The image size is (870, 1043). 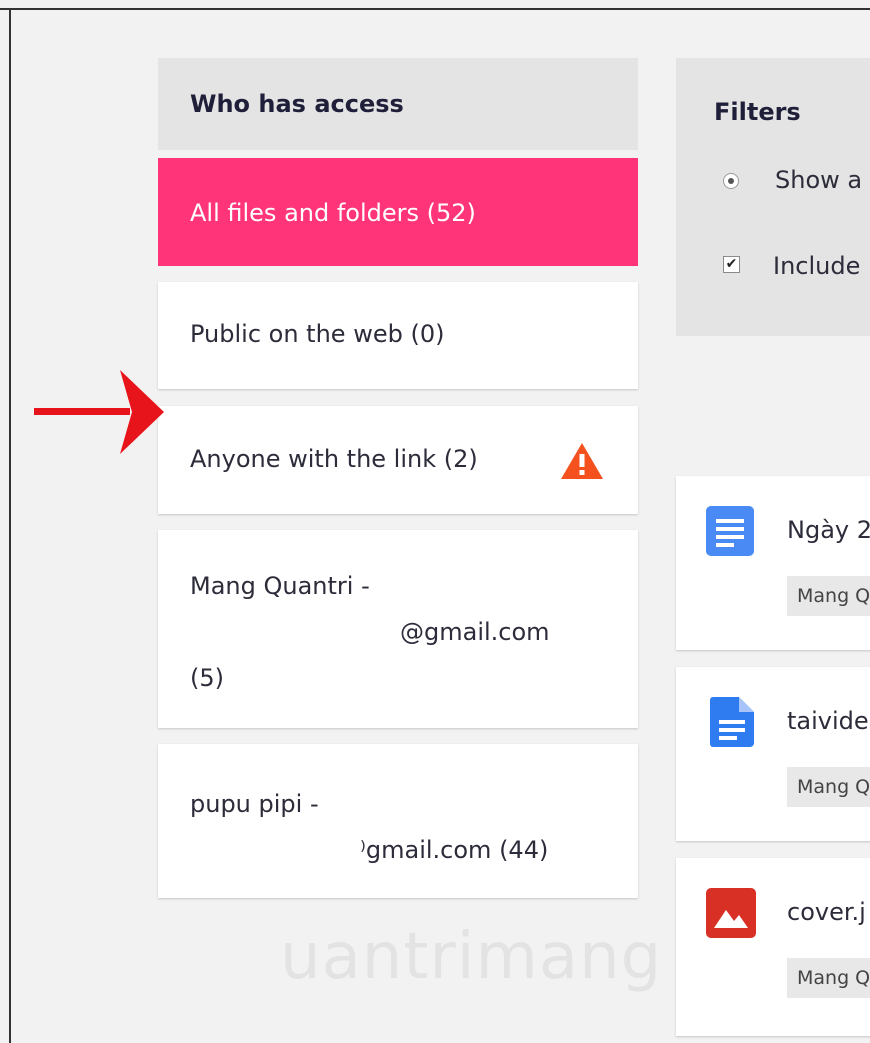 What do you see at coordinates (731, 181) in the screenshot?
I see `show-all-radio` at bounding box center [731, 181].